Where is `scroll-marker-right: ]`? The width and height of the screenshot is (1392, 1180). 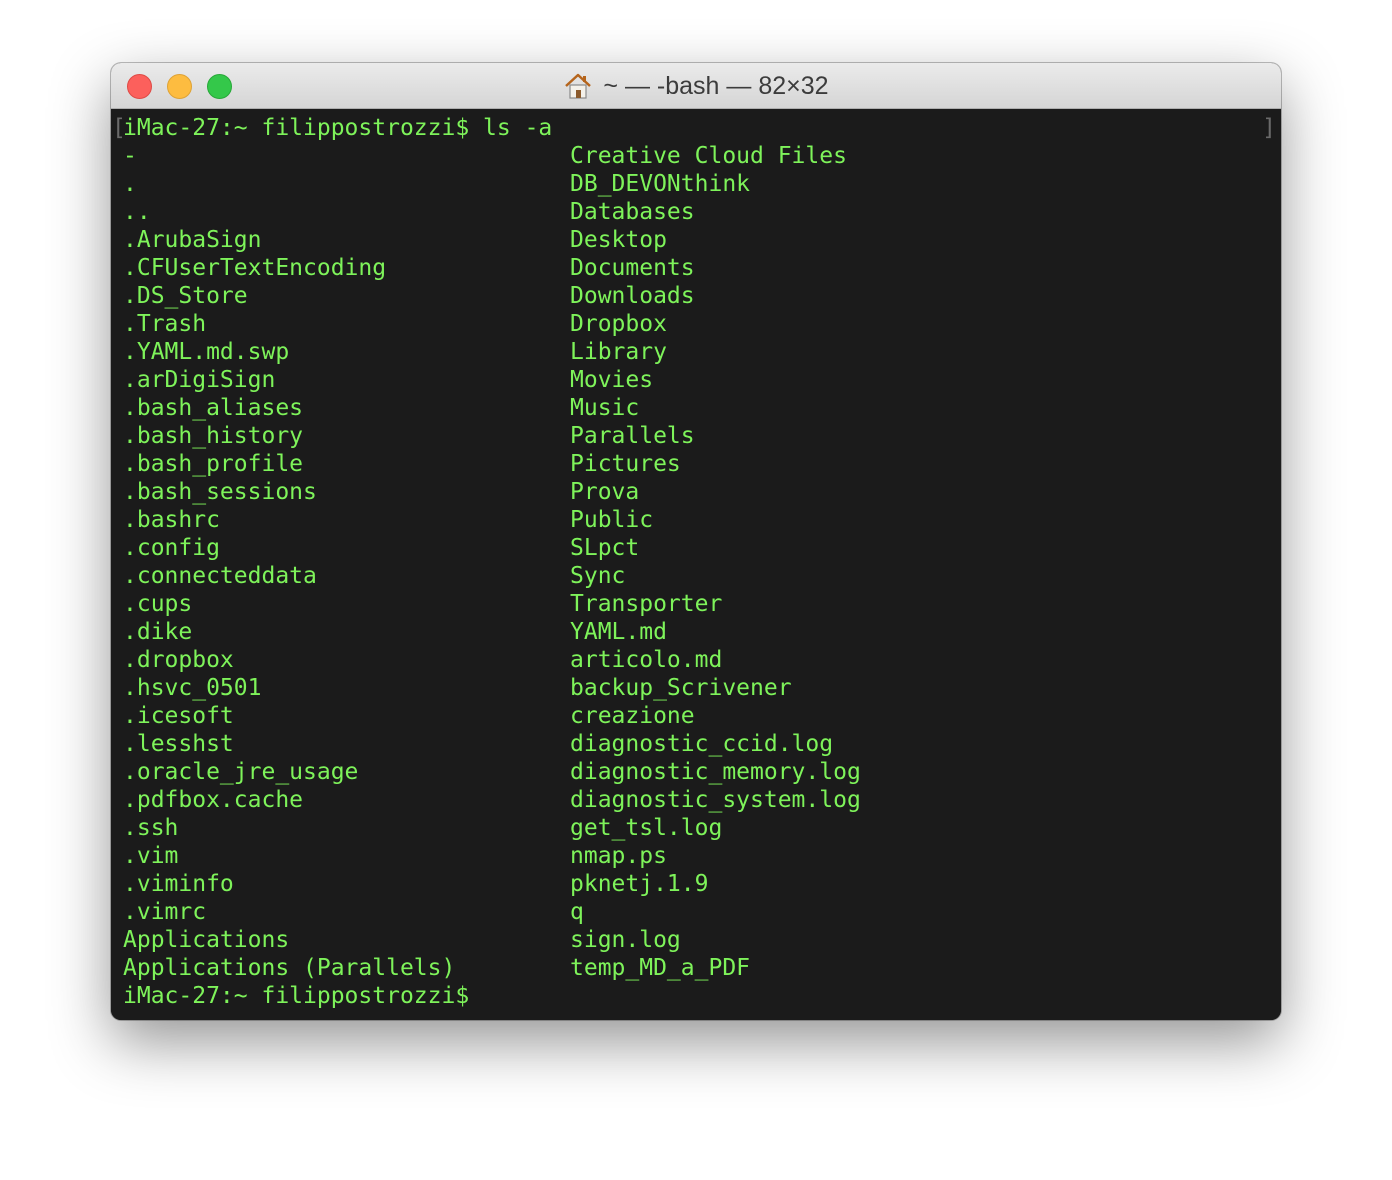 scroll-marker-right: ] is located at coordinates (1269, 128).